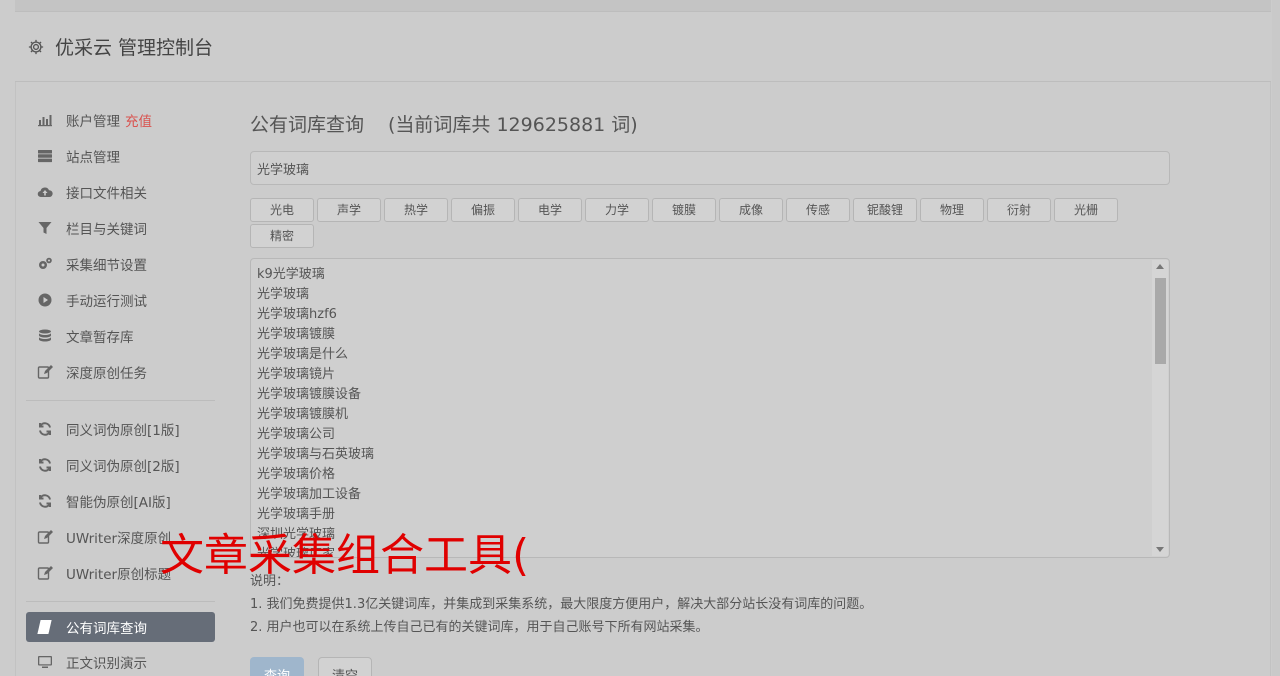  What do you see at coordinates (550, 210) in the screenshot?
I see `tag-button: 电学` at bounding box center [550, 210].